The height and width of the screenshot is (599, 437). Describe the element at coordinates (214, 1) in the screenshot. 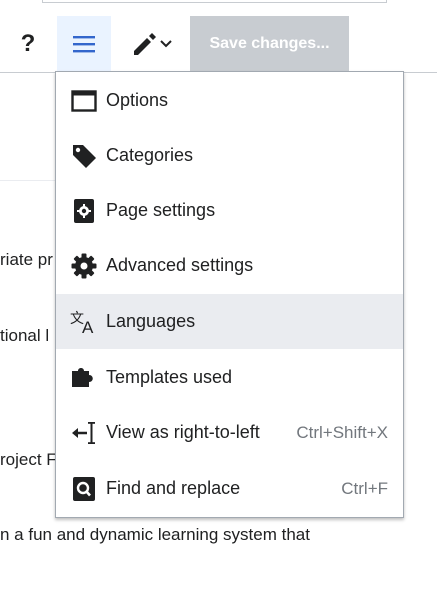

I see `search-frame` at that location.